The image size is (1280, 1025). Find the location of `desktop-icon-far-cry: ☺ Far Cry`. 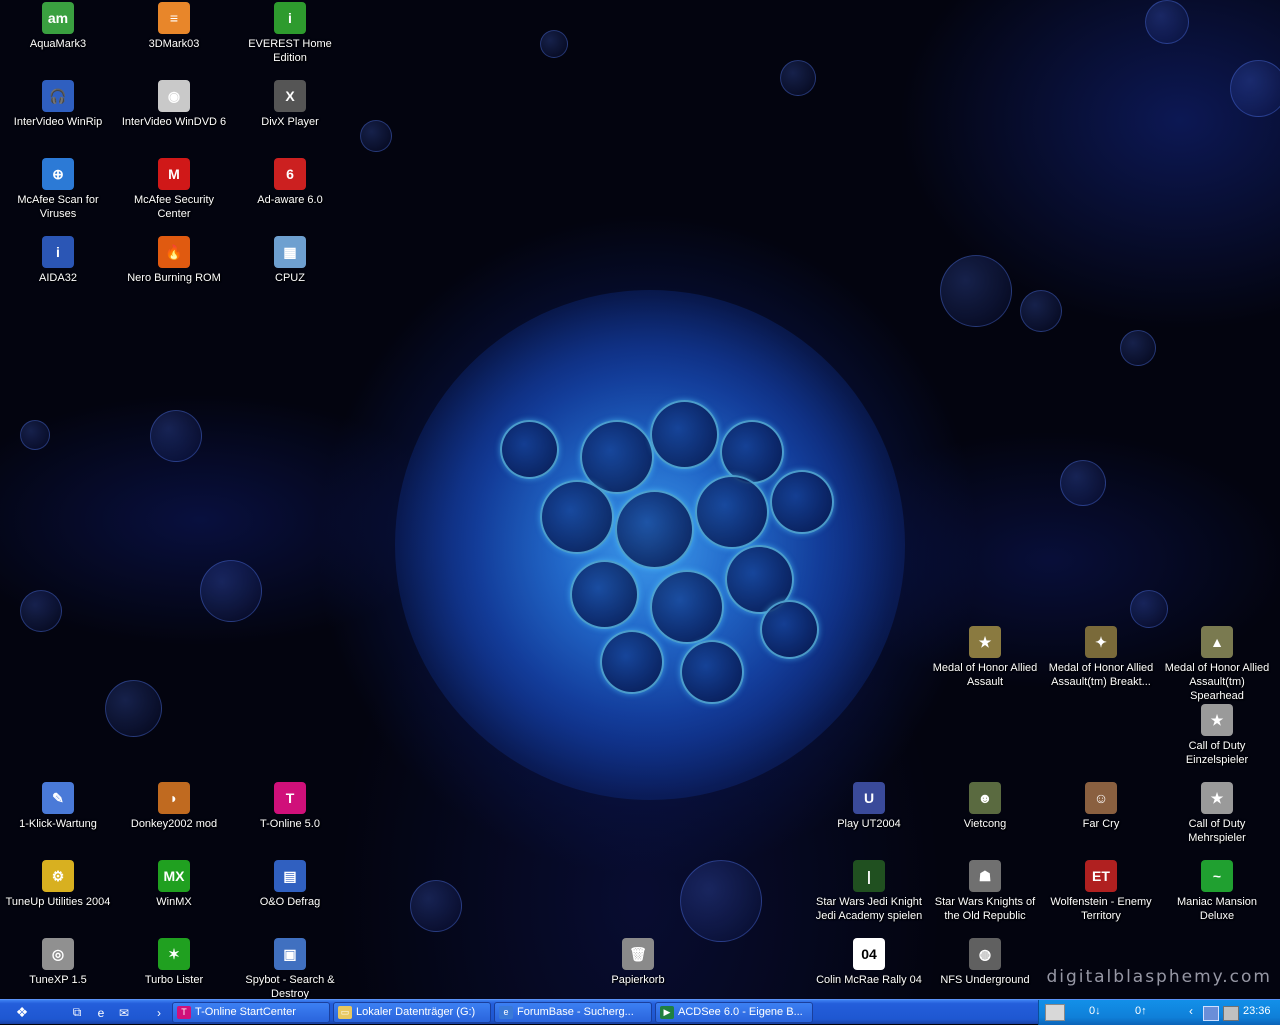

desktop-icon-far-cry: ☺ Far Cry is located at coordinates (1101, 806).